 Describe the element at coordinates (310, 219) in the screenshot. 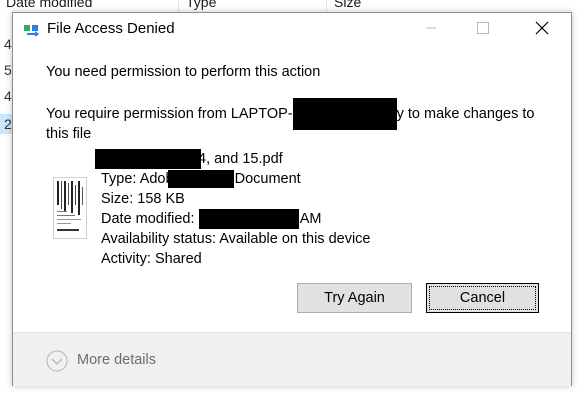

I see `date-suffix: AM` at that location.